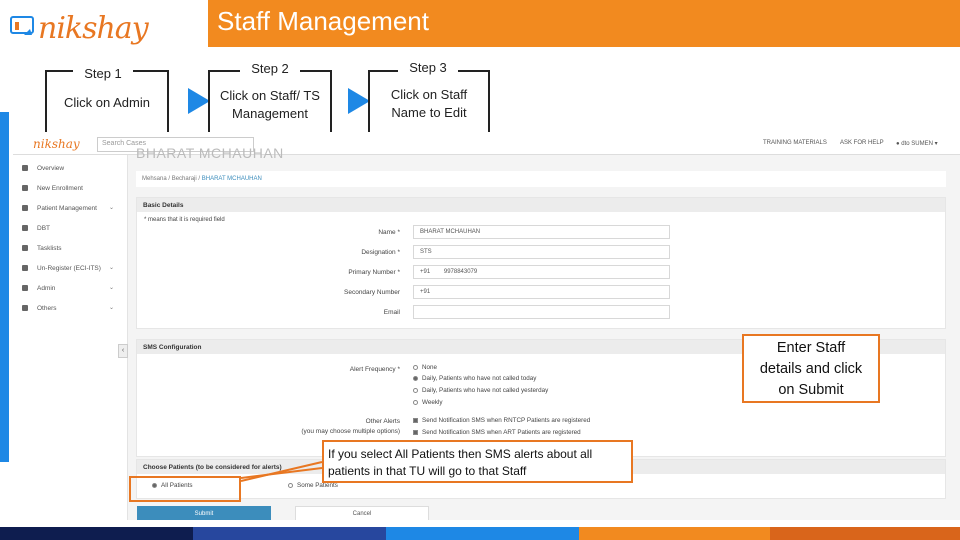  I want to click on field-label: Secondary Number, so click(372, 292).